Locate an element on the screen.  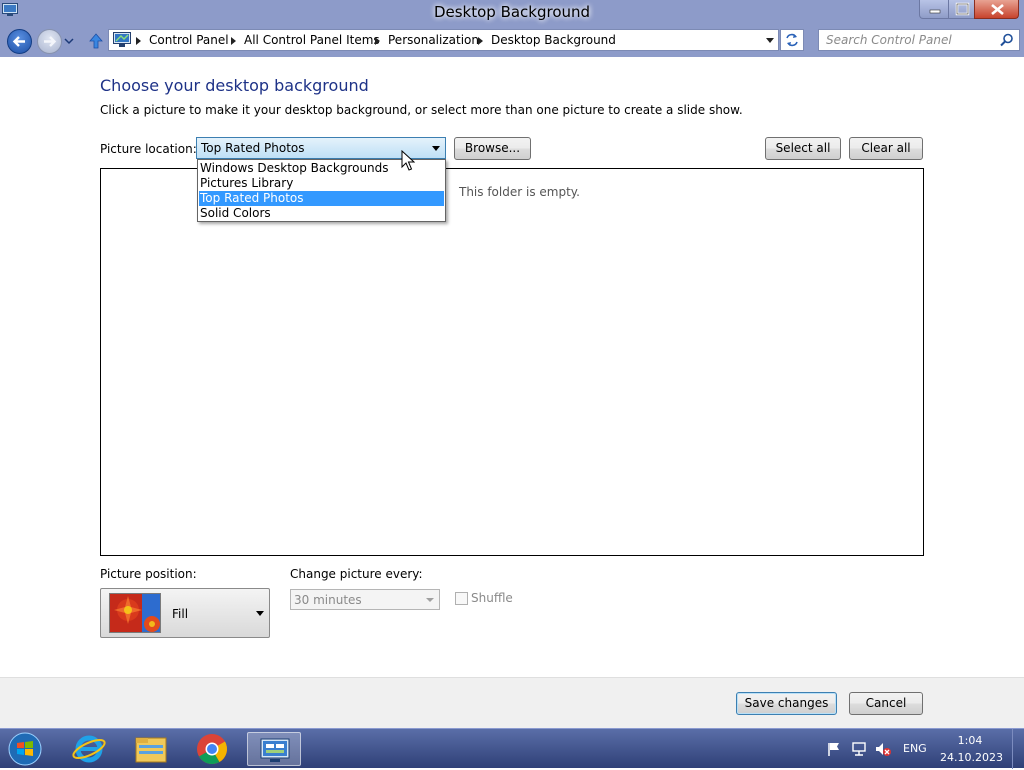
title-bar: Desktop Background is located at coordinates (512, 13).